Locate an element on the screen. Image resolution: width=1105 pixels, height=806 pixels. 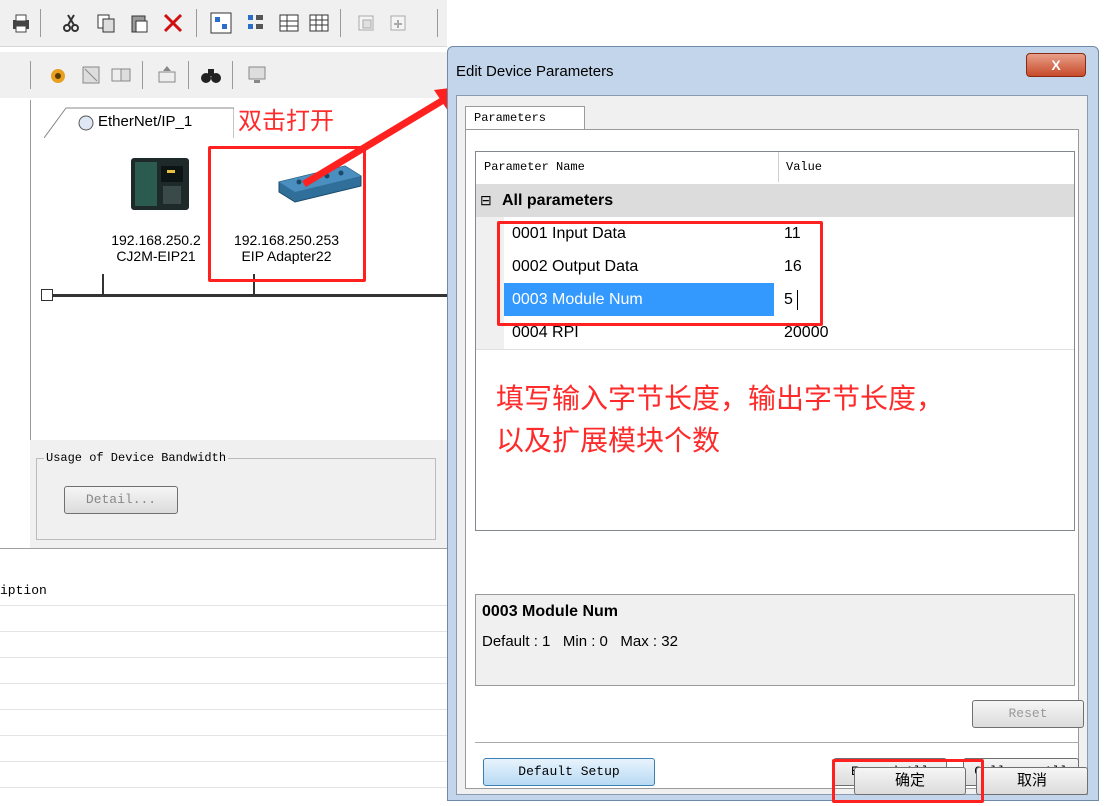
default-setup-button: Default Setup is located at coordinates (569, 772).